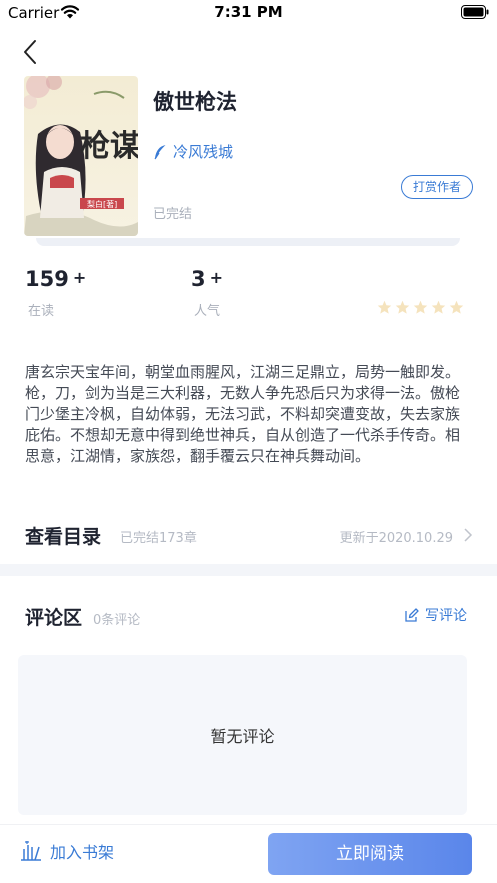 The image size is (497, 883). I want to click on write-comment-button: 写评论, so click(435, 615).